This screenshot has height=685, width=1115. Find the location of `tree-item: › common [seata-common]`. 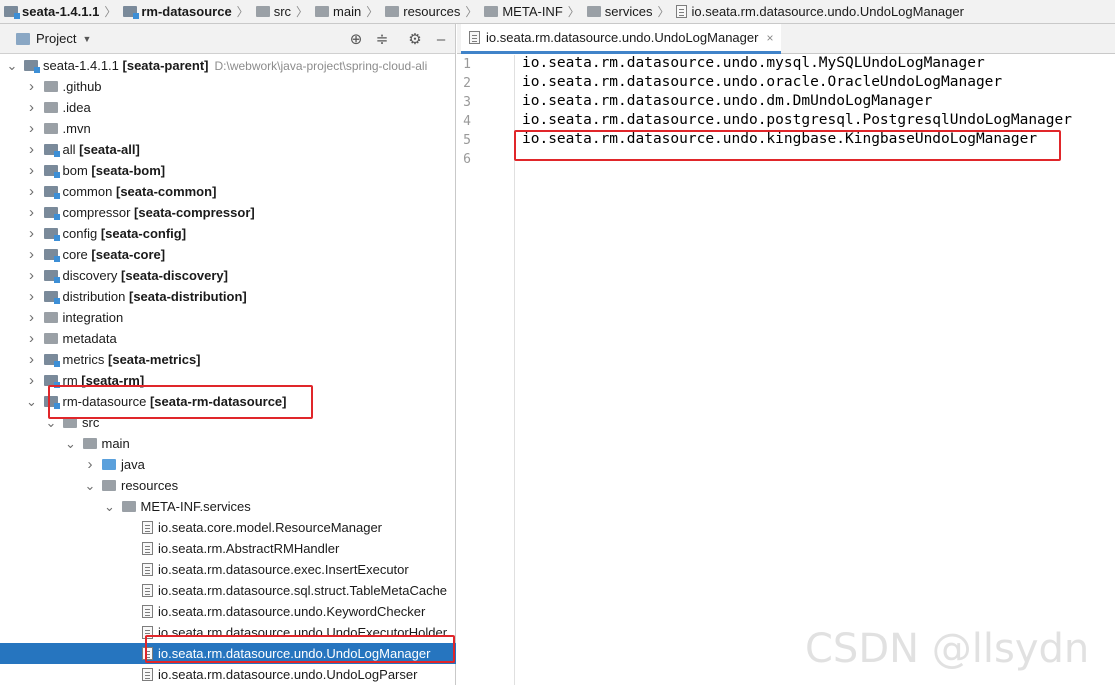

tree-item: › common [seata-common] is located at coordinates (228, 191).